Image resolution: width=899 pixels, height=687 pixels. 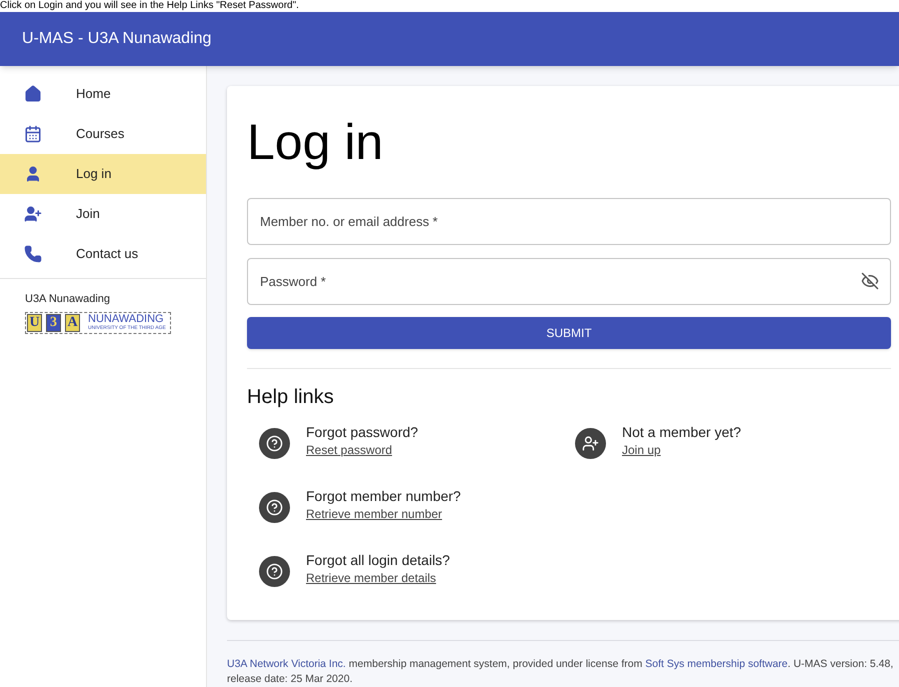 I want to click on help-link: Join up, so click(x=682, y=450).